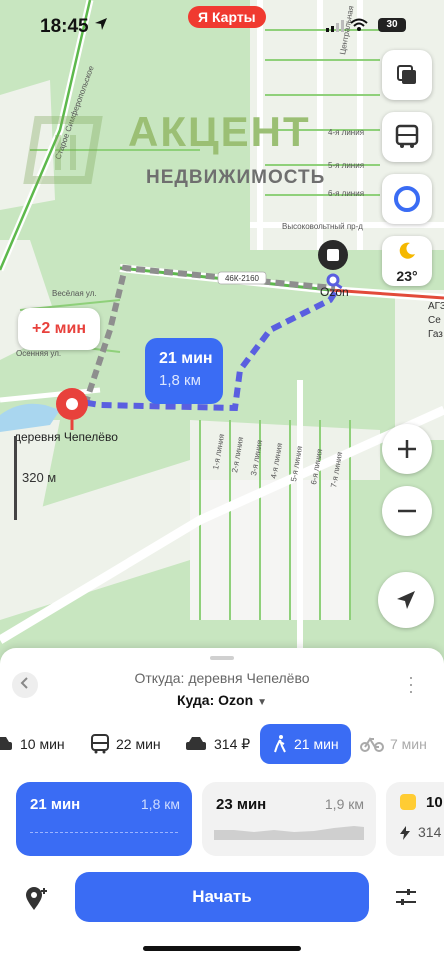 The height and width of the screenshot is (960, 444). I want to click on moon-icon, so click(407, 250).